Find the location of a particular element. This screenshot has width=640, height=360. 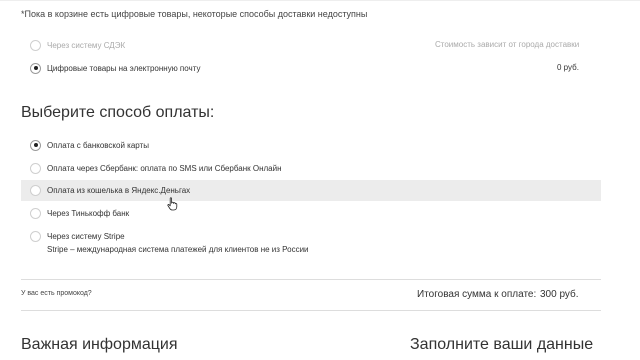

fill-data-heading: Заполните ваши данные is located at coordinates (502, 344).